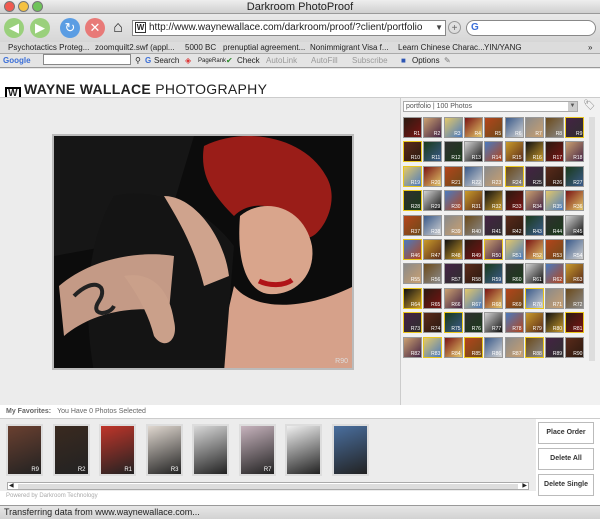 The width and height of the screenshot is (600, 519). What do you see at coordinates (555, 201) in the screenshot?
I see `thumbnail-item: R35` at bounding box center [555, 201].